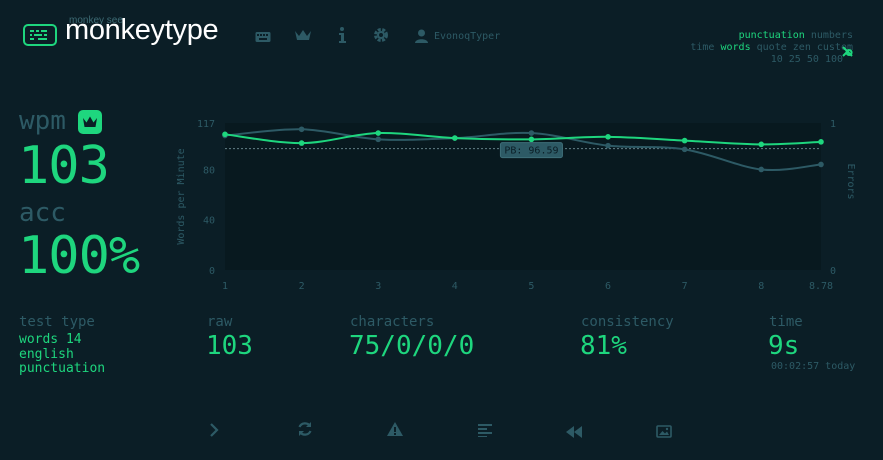 This screenshot has width=883, height=460. I want to click on replay-icon, so click(574, 432).